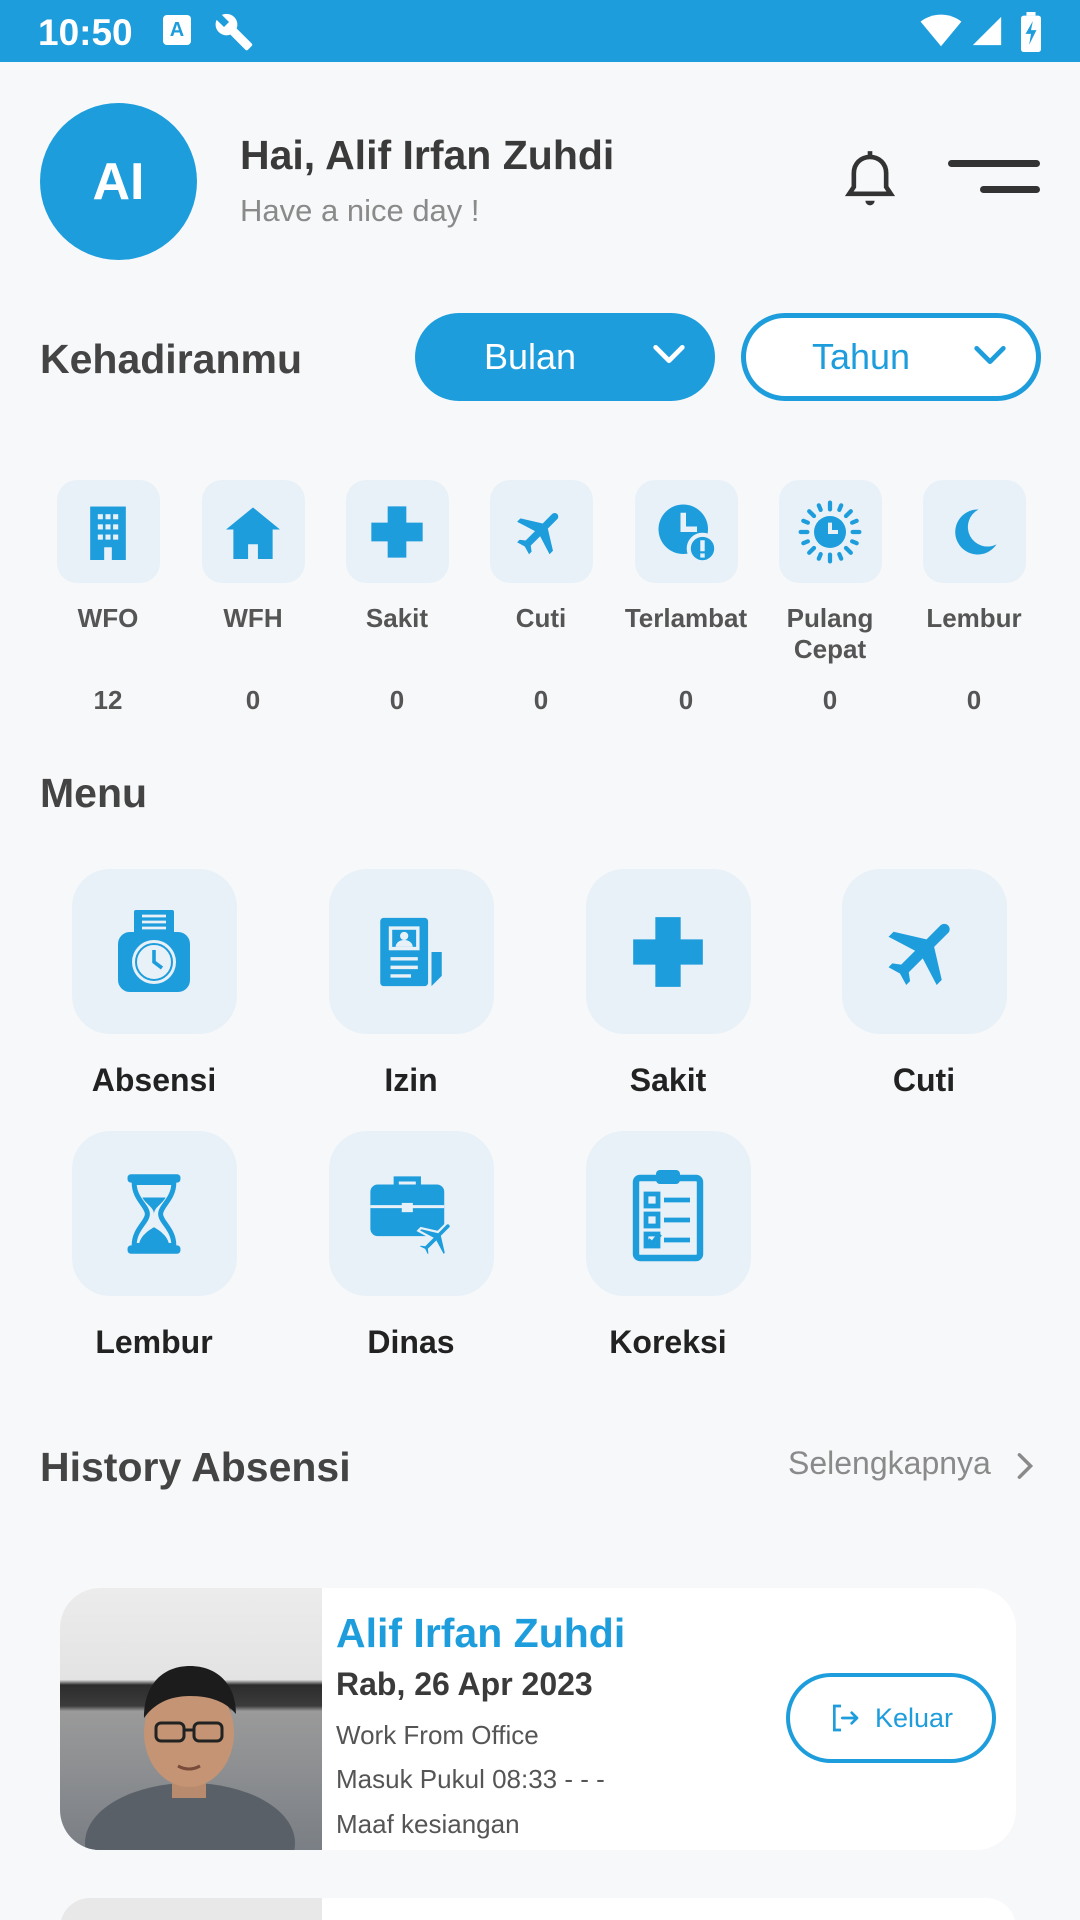  Describe the element at coordinates (437, 1735) in the screenshot. I see `work-type: Work From Office` at that location.